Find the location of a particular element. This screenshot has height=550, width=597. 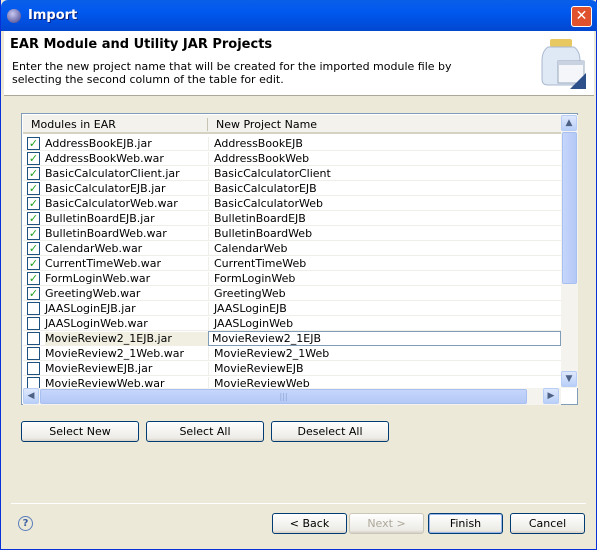

table-row: ✓ GreetingWeb.war GreetingWeb is located at coordinates (292, 293).